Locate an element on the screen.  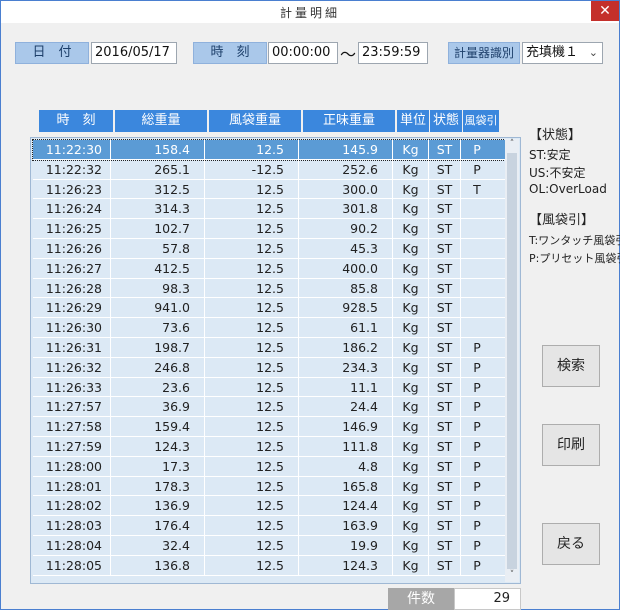
table-row: 11:26:32 246.8 12.5 234.3 Kg ST P is located at coordinates (269, 367).